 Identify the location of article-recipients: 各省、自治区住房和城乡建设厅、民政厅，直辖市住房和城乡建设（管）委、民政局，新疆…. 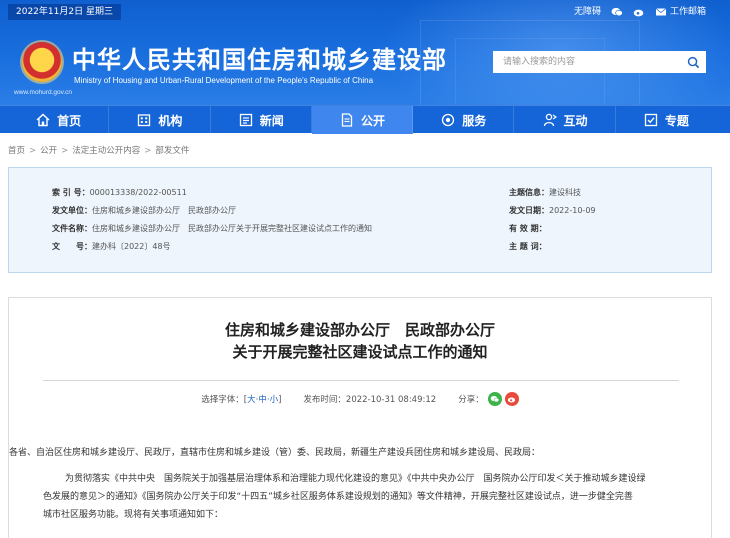
(275, 453).